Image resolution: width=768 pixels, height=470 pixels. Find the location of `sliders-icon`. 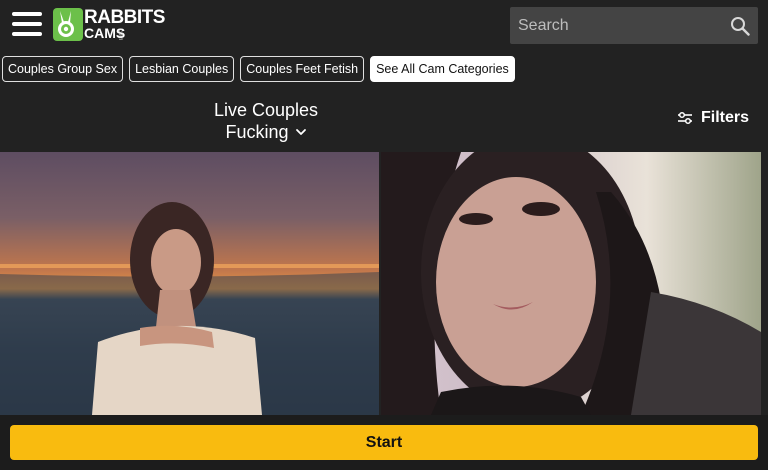

sliders-icon is located at coordinates (685, 118).